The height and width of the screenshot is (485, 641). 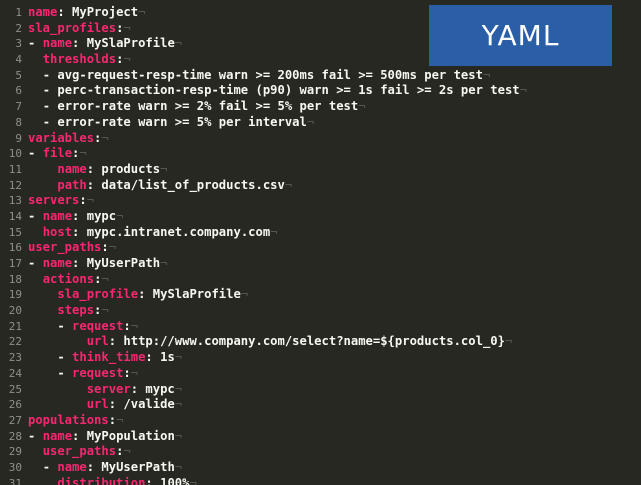 I want to click on code-line: 19 sla_profile: MySlaProfile¬, so click(x=263, y=295).